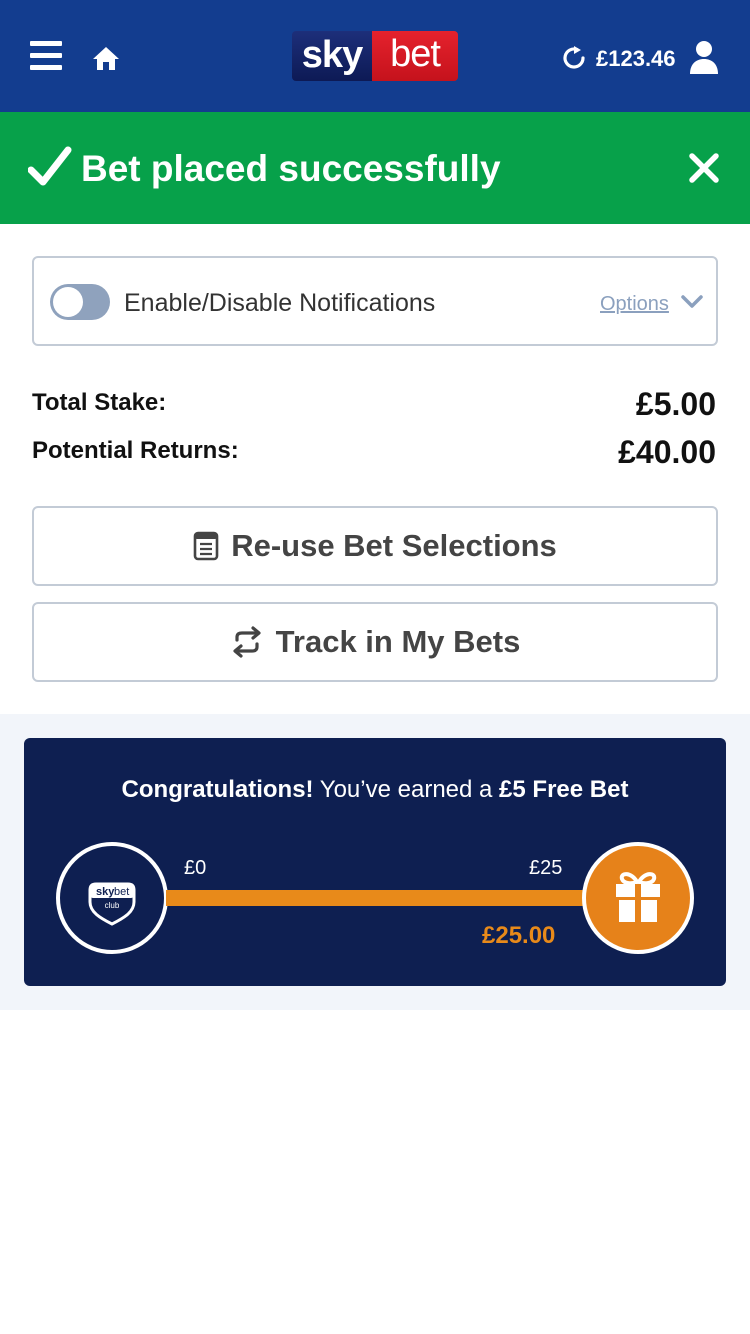  Describe the element at coordinates (394, 545) in the screenshot. I see `reuse-selections-label: Re-use Bet Selections` at that location.